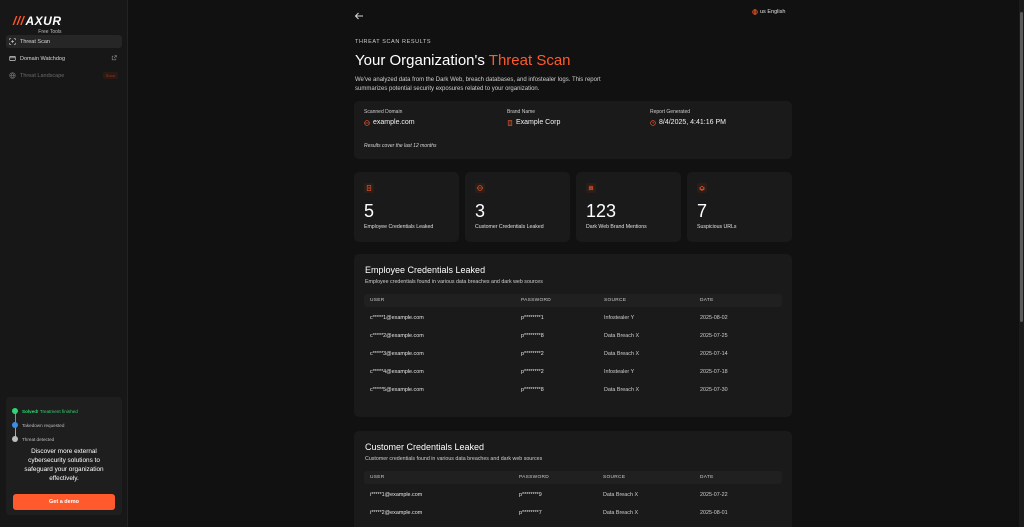 The width and height of the screenshot is (1024, 527). Describe the element at coordinates (1021, 167) in the screenshot. I see `scrollbar-thumb` at that location.